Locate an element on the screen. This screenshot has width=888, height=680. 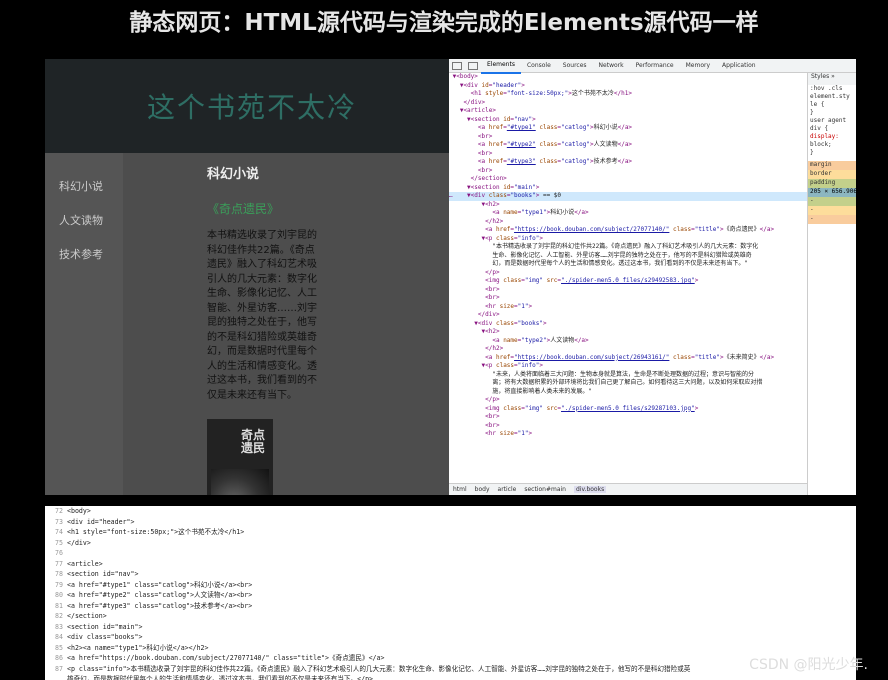
tab-console: Console is located at coordinates (539, 66).